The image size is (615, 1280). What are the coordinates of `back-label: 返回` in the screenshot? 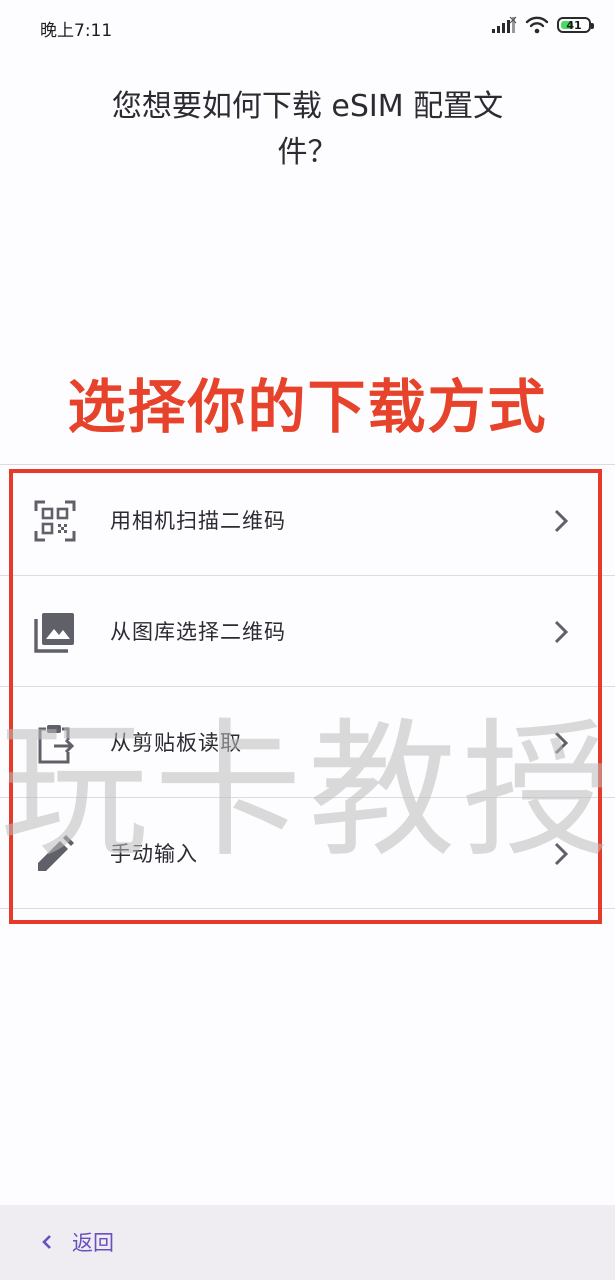 It's located at (93, 1243).